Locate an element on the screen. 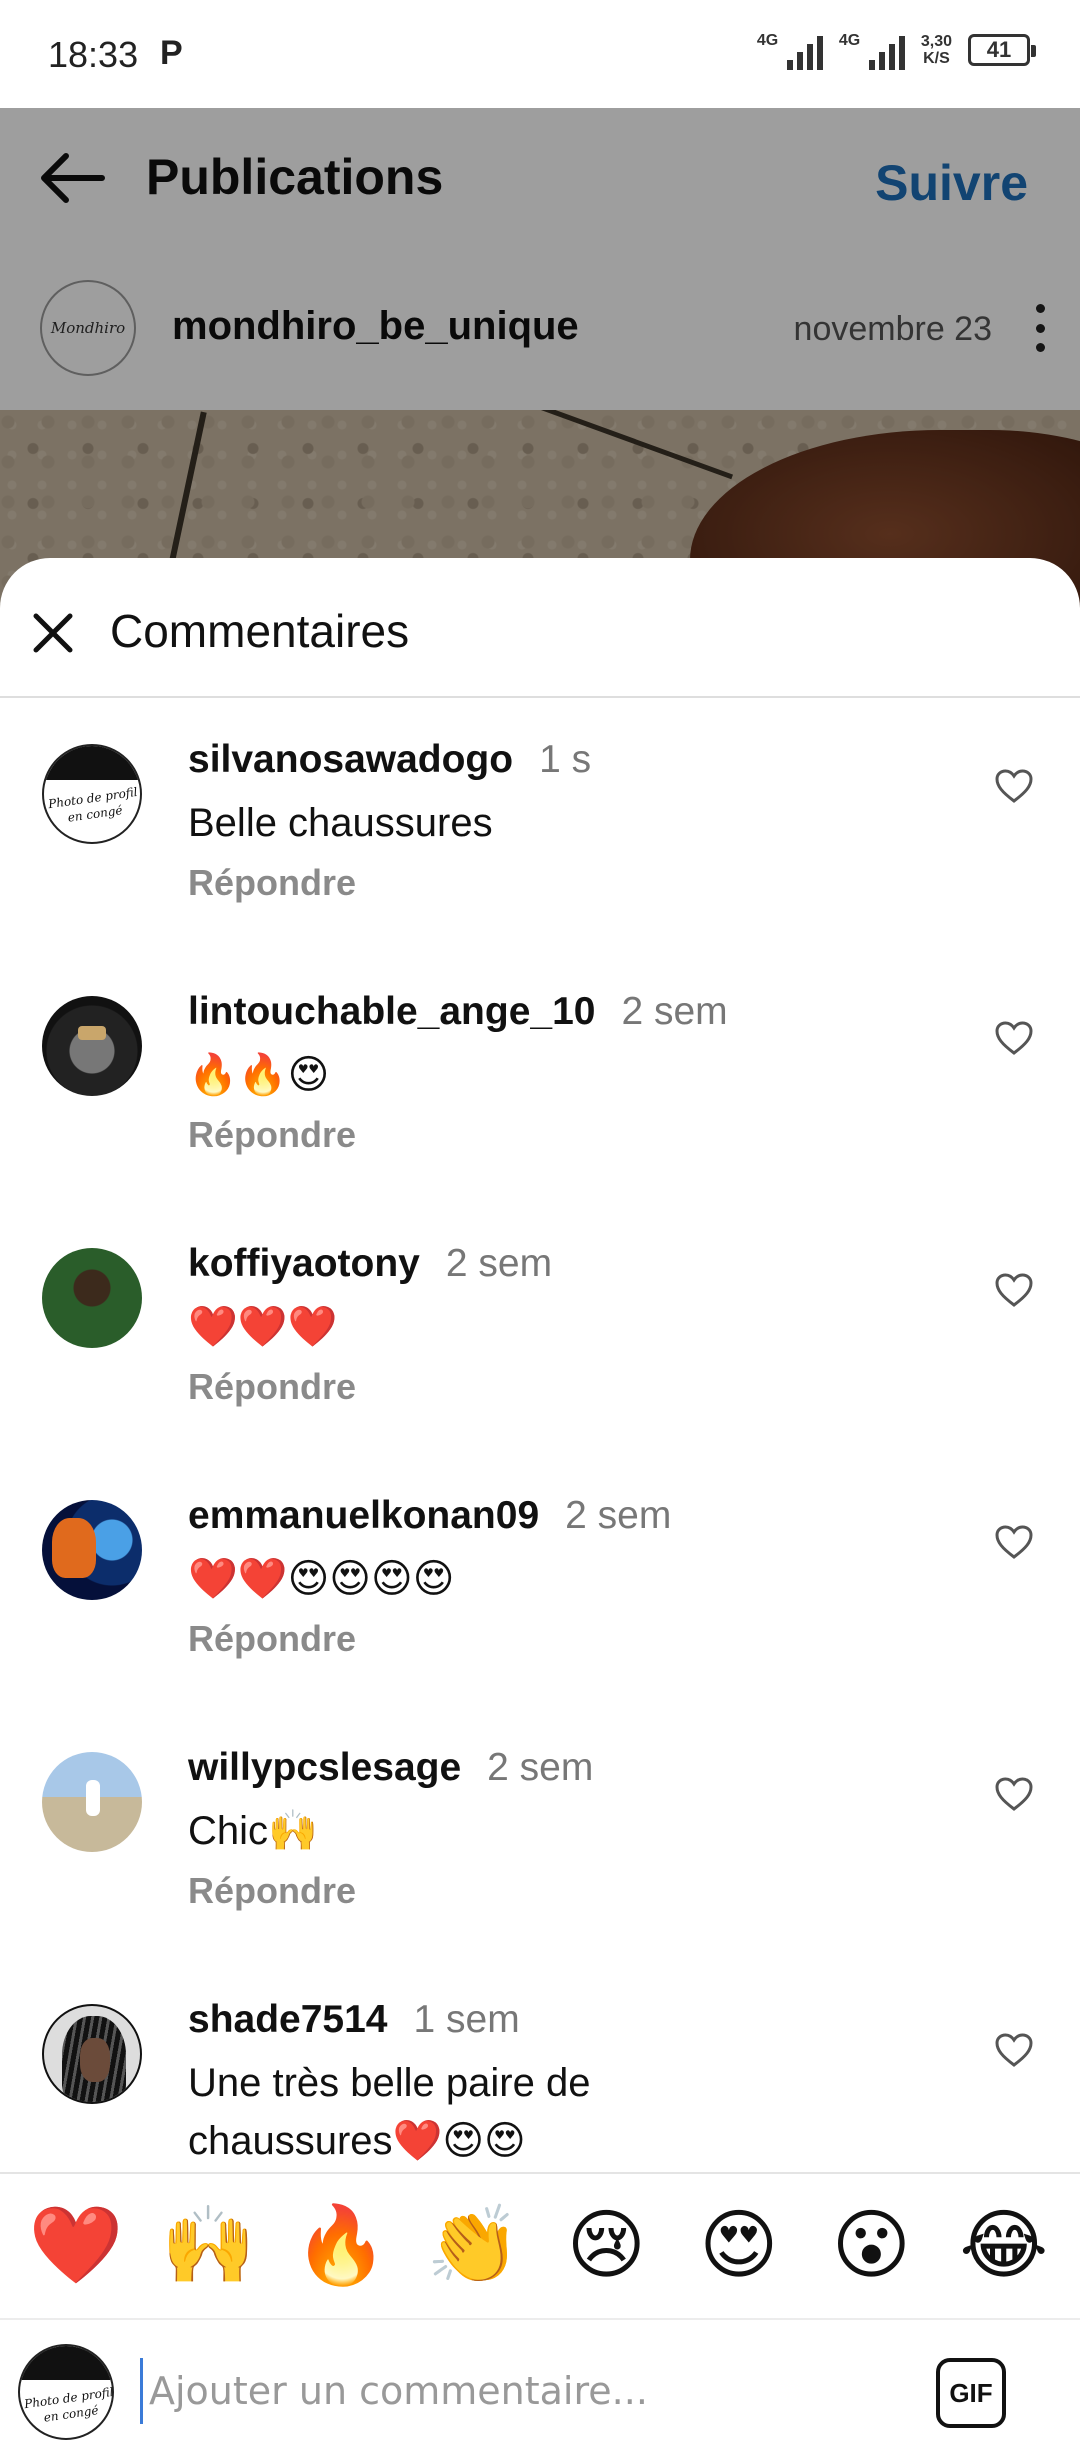 This screenshot has width=1080, height=2460. comment-username-text: lintouchable_ange_10 is located at coordinates (391, 1011).